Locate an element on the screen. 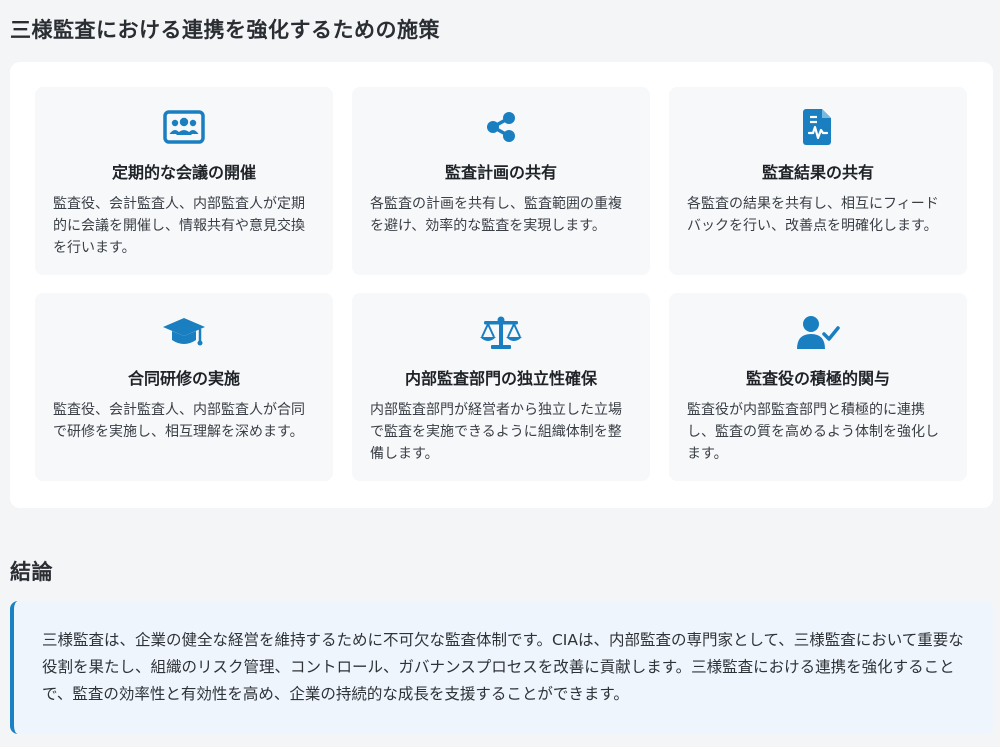 The image size is (1000, 747). conclusion-title: 結論 is located at coordinates (31, 572).